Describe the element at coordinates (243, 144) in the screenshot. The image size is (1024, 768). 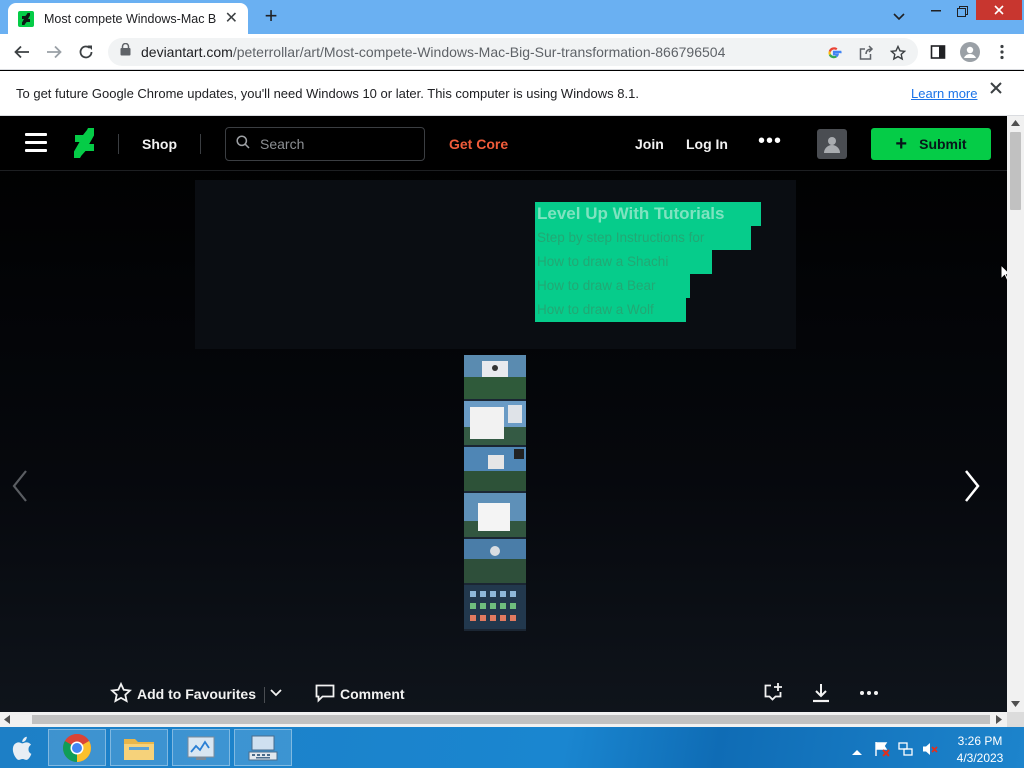
I see `search-icon` at that location.